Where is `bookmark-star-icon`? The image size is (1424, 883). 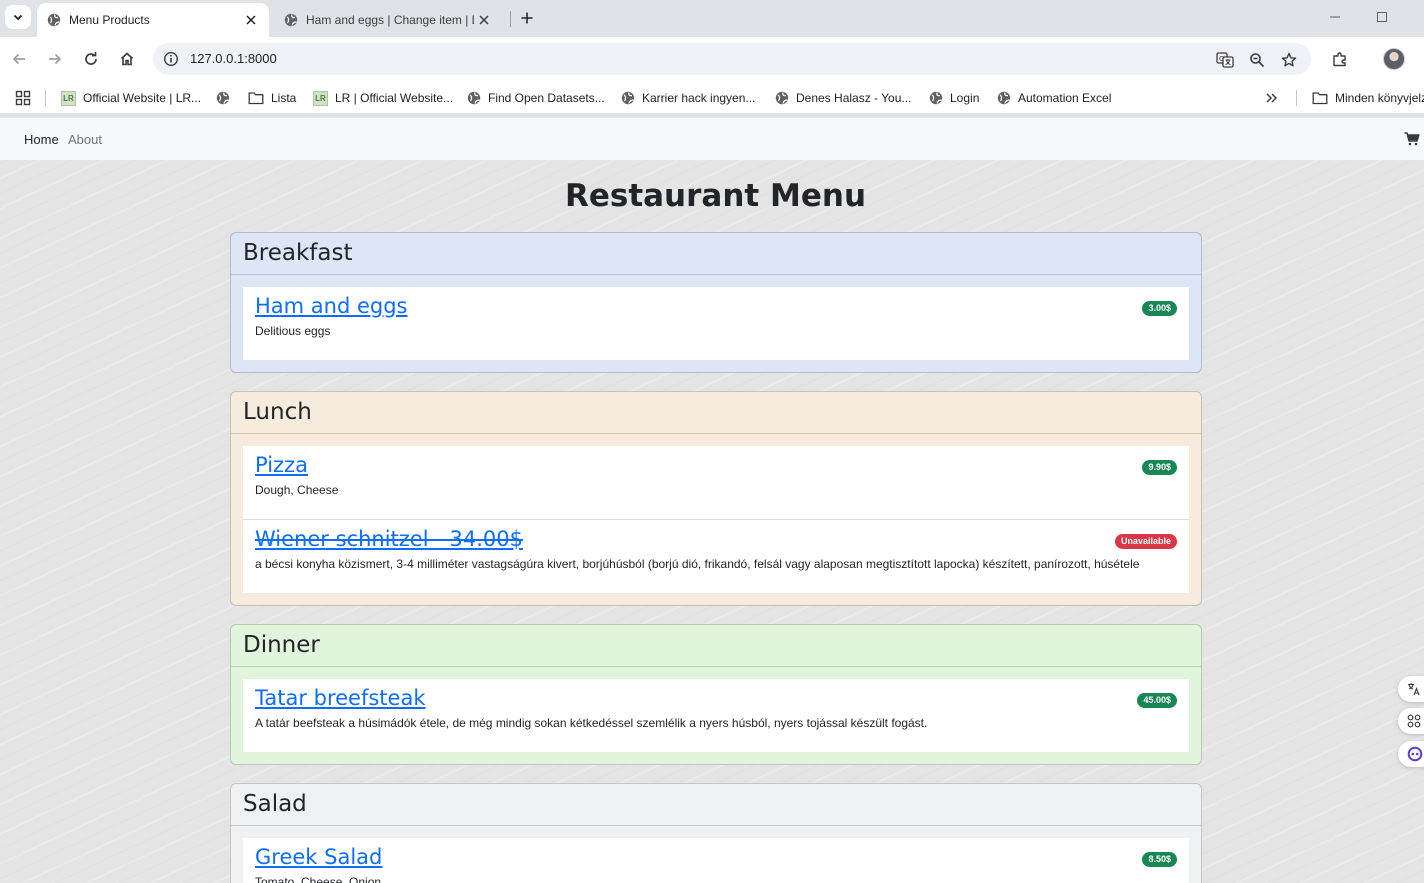 bookmark-star-icon is located at coordinates (1289, 60).